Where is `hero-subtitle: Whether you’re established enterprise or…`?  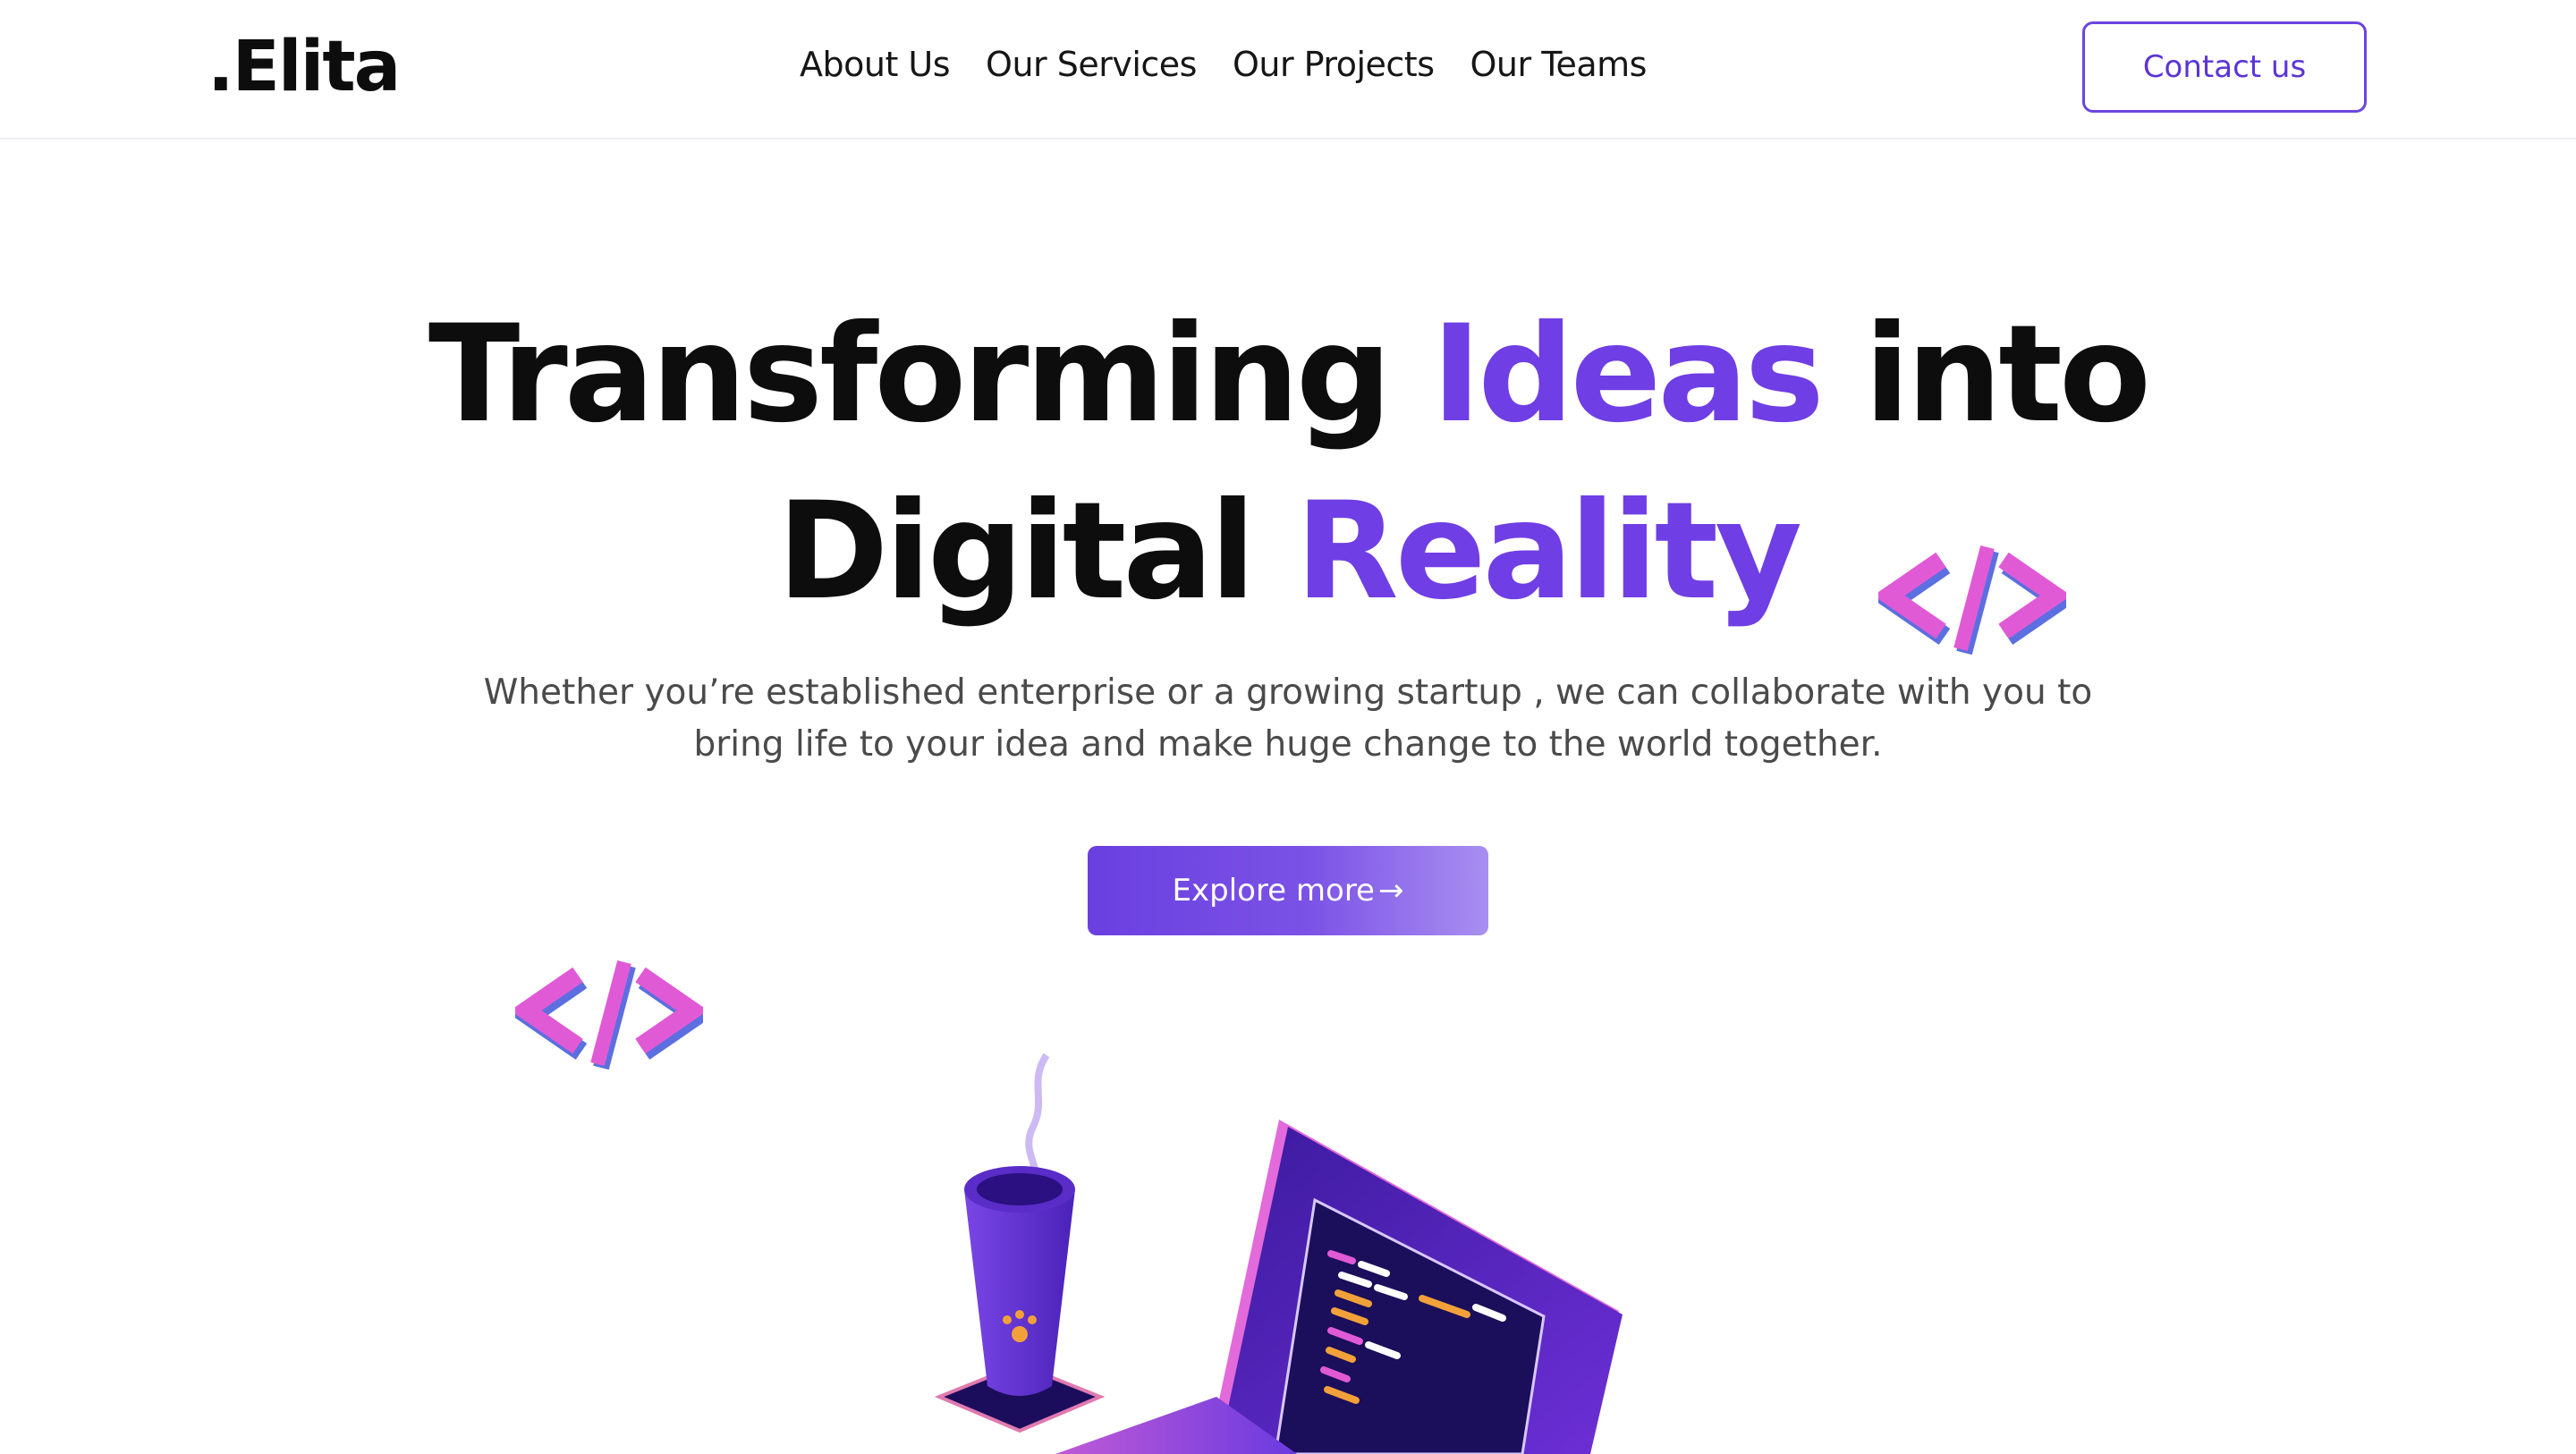
hero-subtitle: Whether you’re established enterprise or… is located at coordinates (1288, 719).